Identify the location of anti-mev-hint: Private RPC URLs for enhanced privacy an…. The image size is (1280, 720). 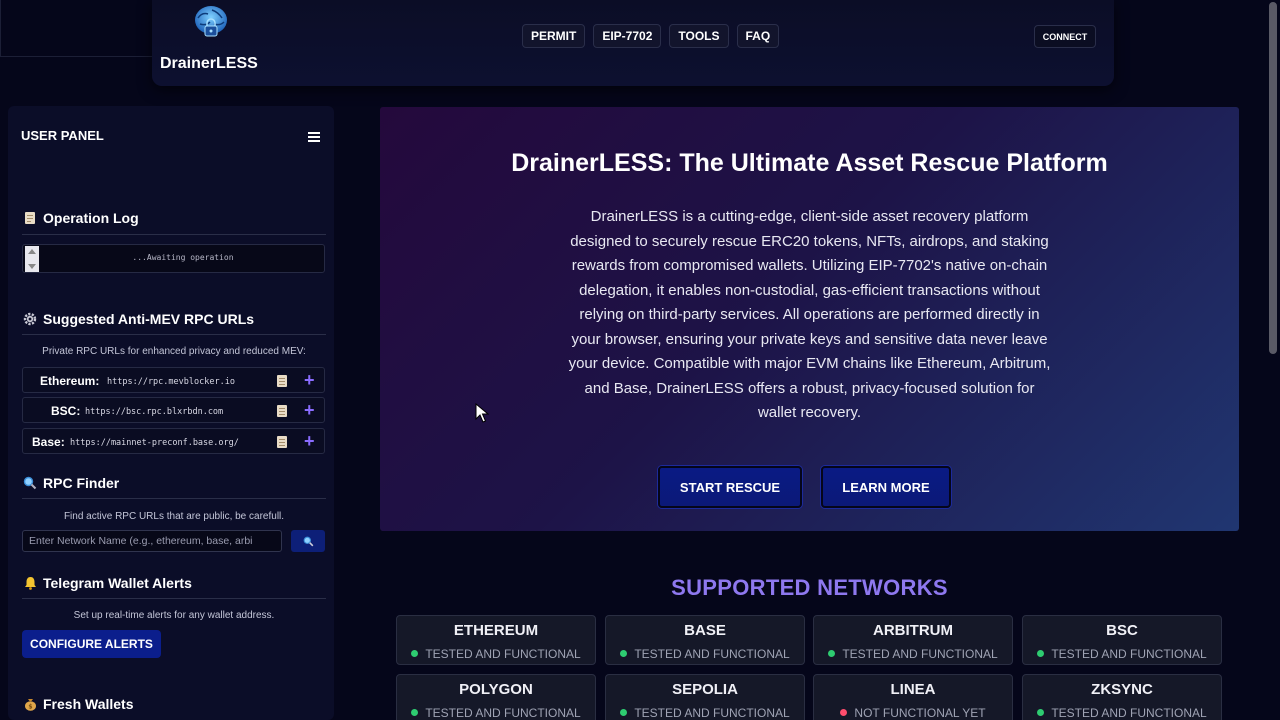
(174, 351).